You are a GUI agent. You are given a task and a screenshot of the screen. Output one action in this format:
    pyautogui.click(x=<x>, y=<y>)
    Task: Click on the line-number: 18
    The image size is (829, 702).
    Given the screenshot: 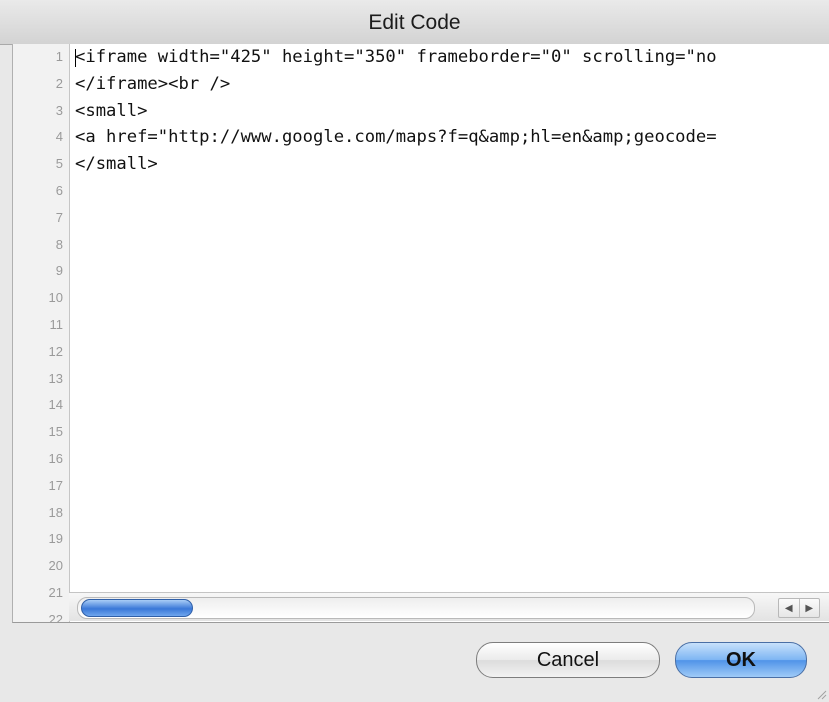 What is the action you would take?
    pyautogui.click(x=55, y=512)
    